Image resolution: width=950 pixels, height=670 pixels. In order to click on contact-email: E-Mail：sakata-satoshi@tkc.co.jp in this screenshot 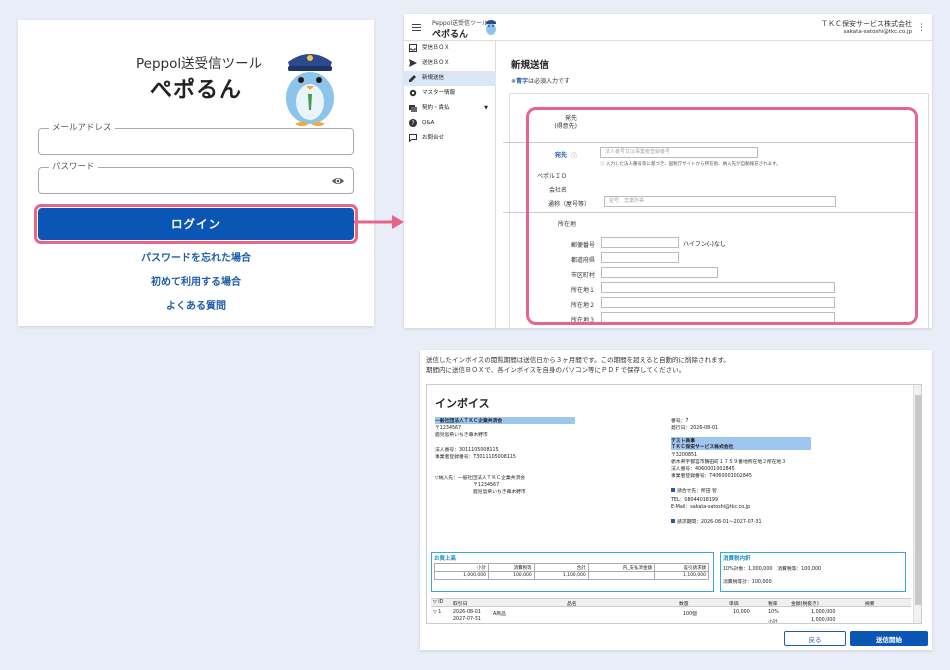, I will do `click(711, 507)`.